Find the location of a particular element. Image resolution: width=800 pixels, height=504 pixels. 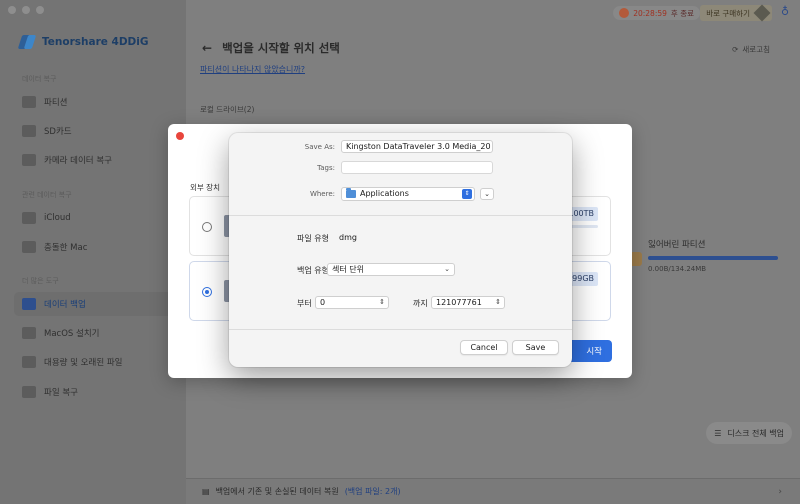

page-header: ← 백업을 시작할 위치 선택 is located at coordinates (271, 48).